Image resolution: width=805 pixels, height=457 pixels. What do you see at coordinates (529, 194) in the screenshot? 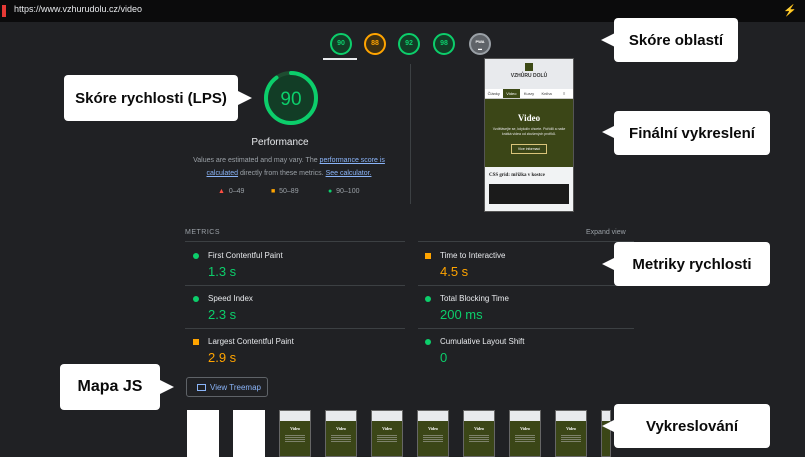
I see `screenshot-dark-block` at bounding box center [529, 194].